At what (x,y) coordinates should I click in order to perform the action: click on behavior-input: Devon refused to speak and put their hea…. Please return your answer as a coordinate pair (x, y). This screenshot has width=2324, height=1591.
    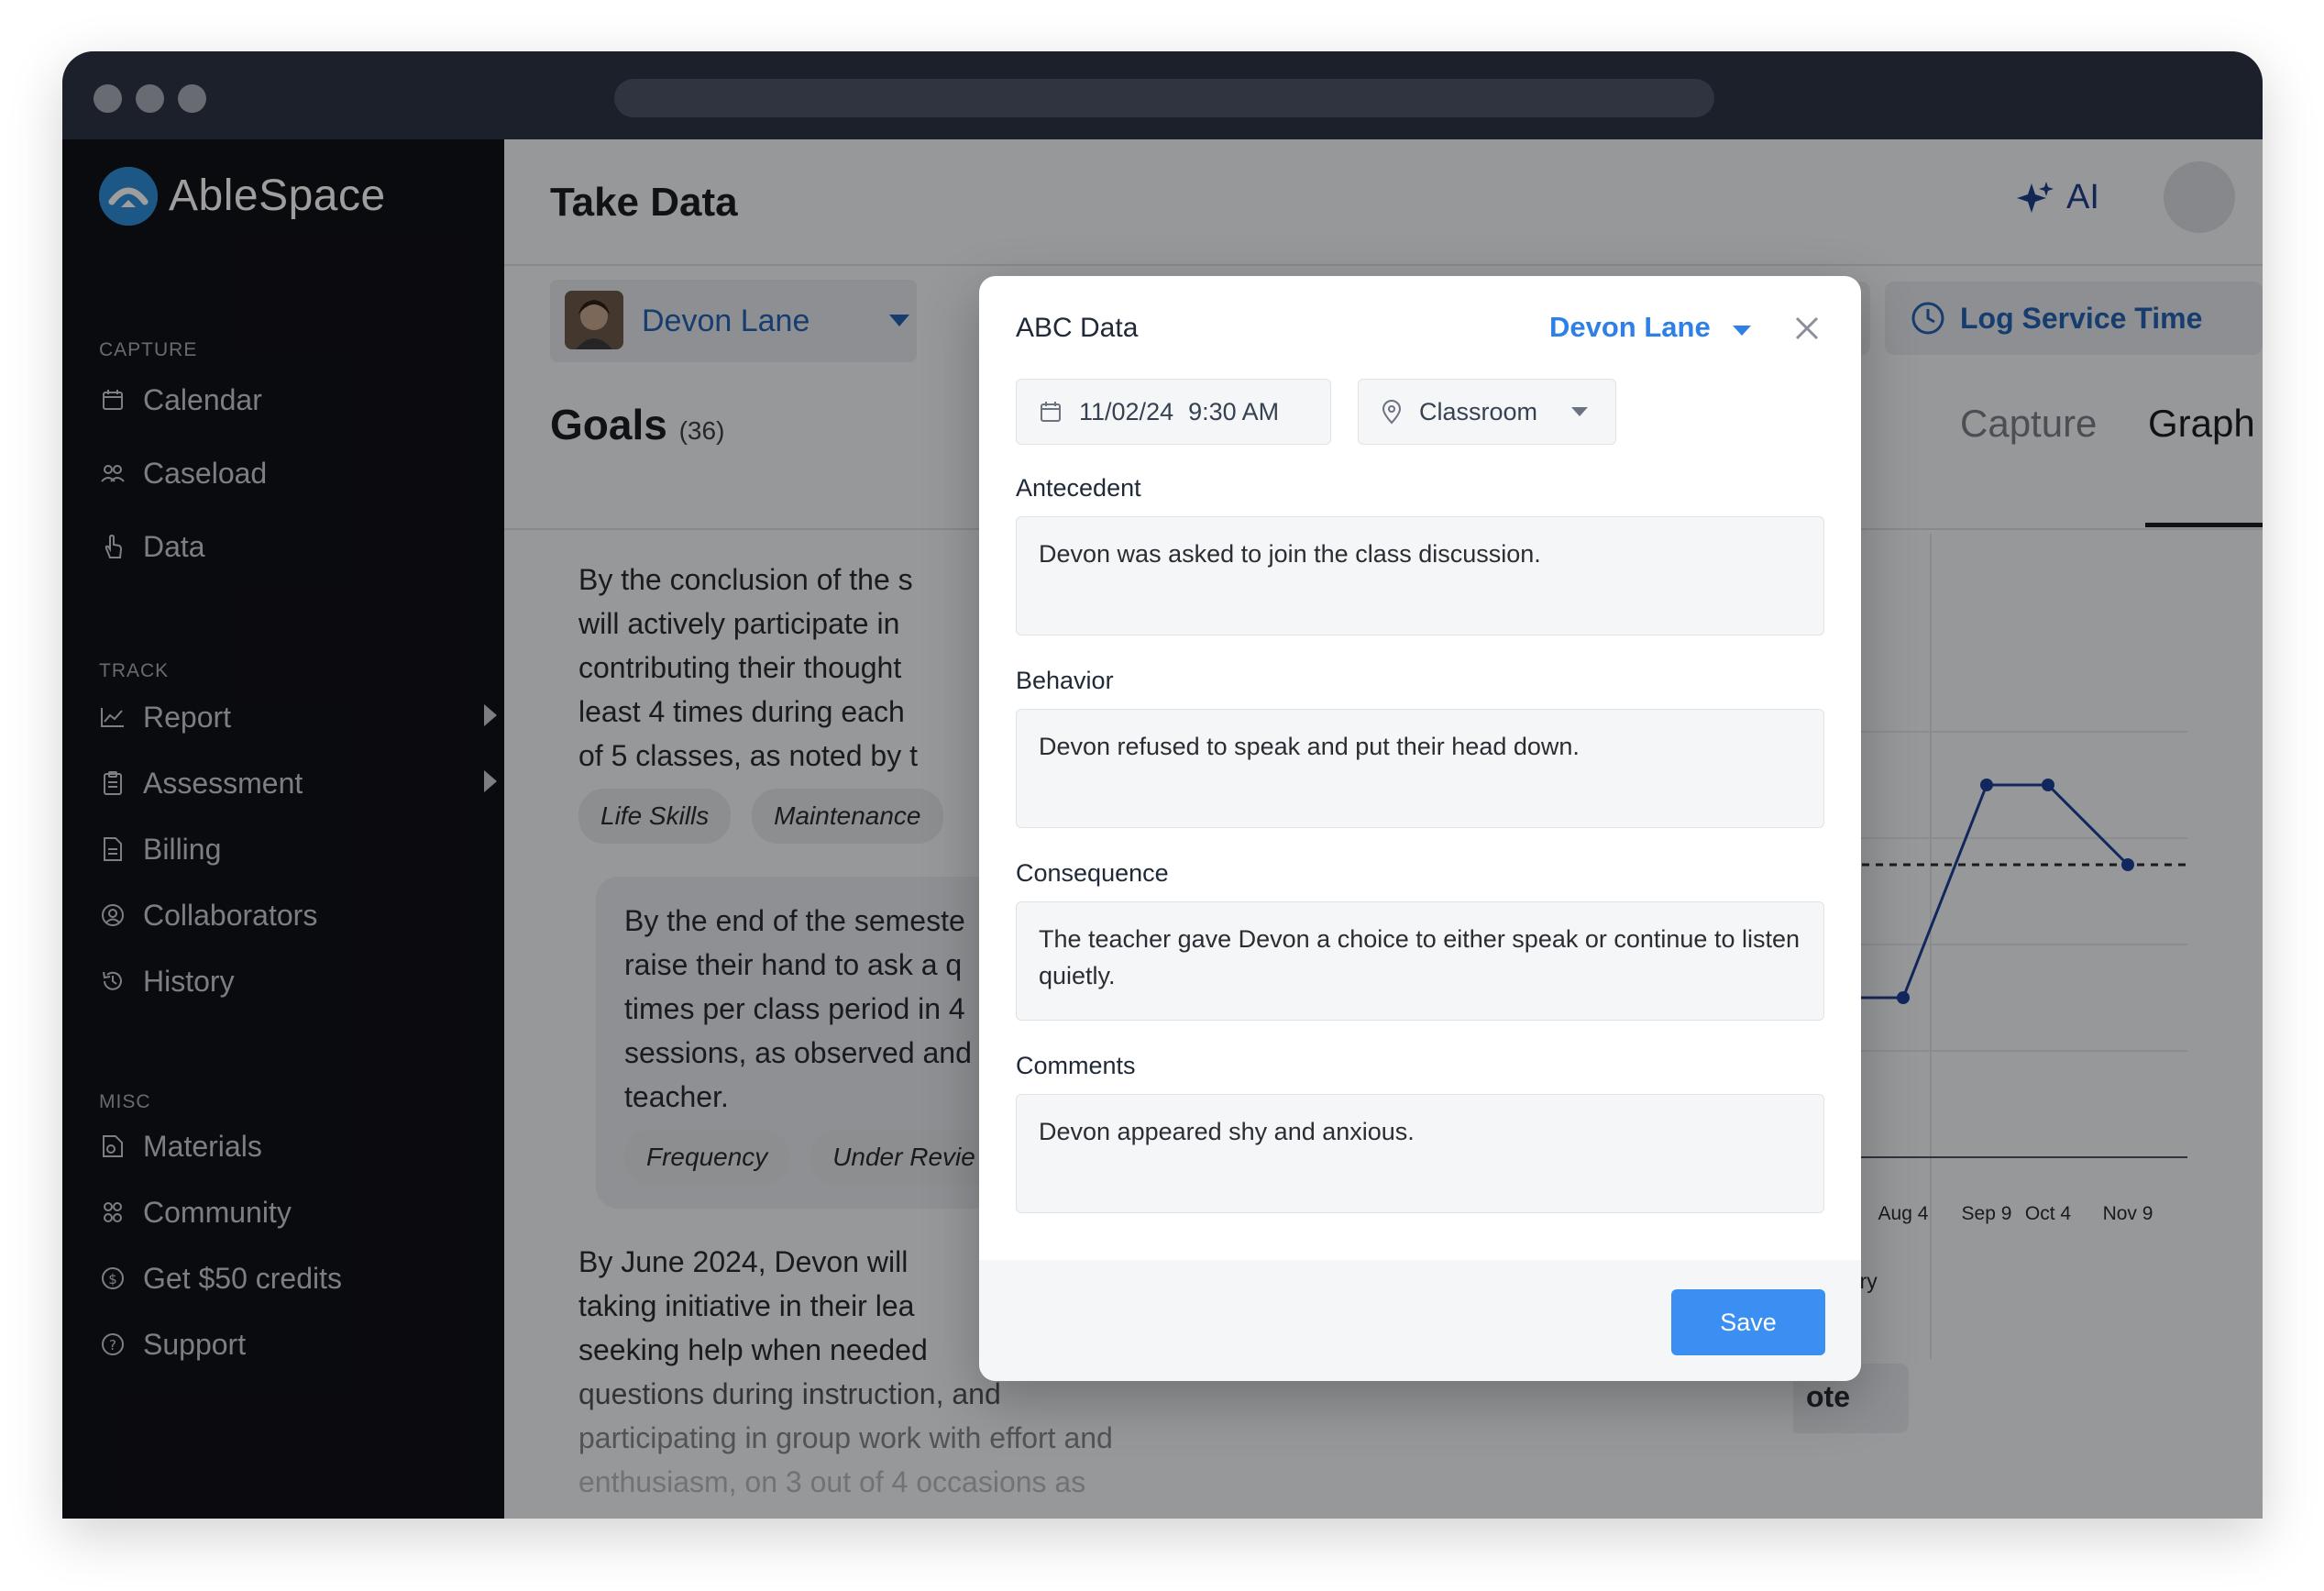
    Looking at the image, I should click on (1420, 768).